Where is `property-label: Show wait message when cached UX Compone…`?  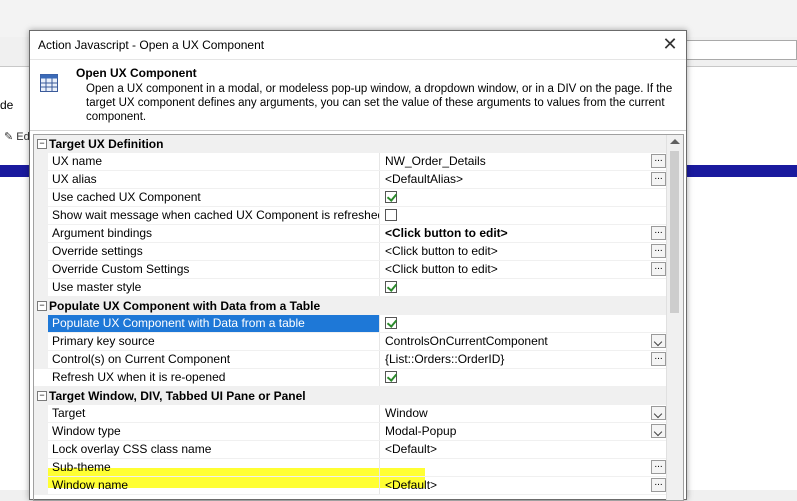 property-label: Show wait message when cached UX Compone… is located at coordinates (214, 215).